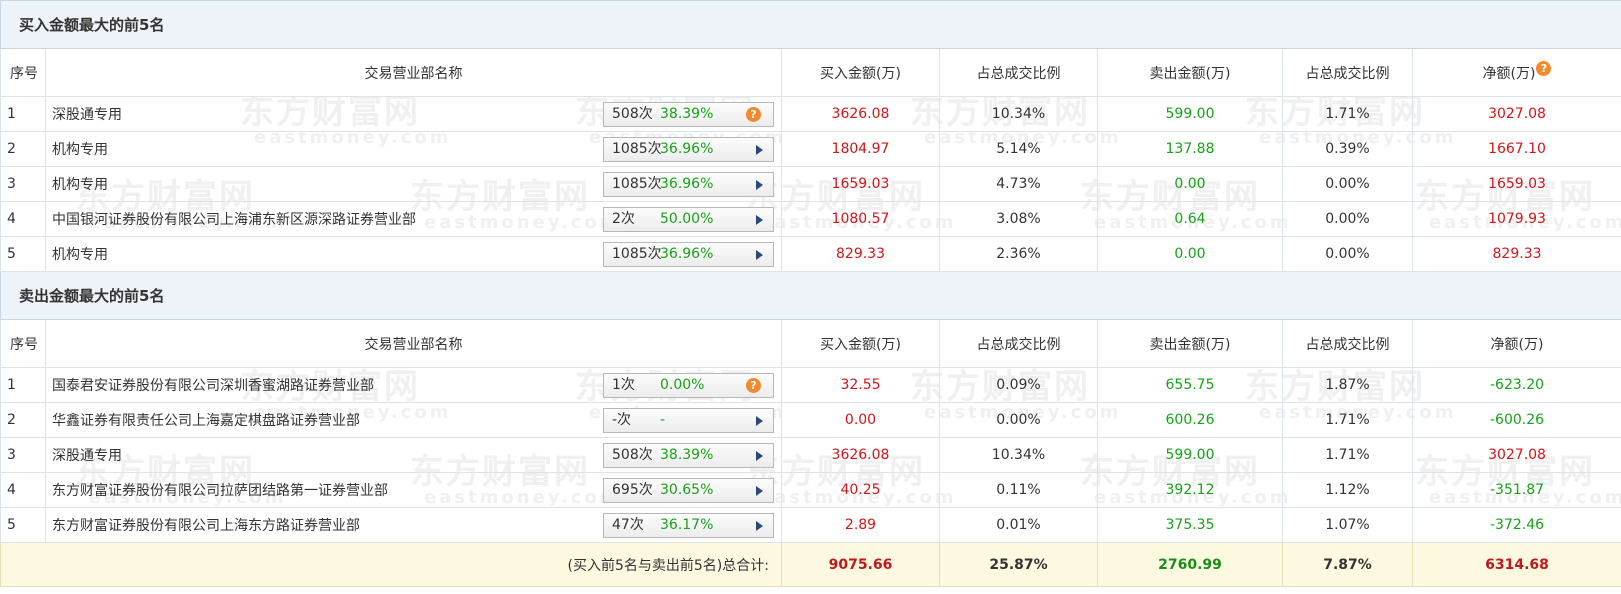  What do you see at coordinates (413, 455) in the screenshot?
I see `seat-name-cell: 深股通专用 508次 38.39%` at bounding box center [413, 455].